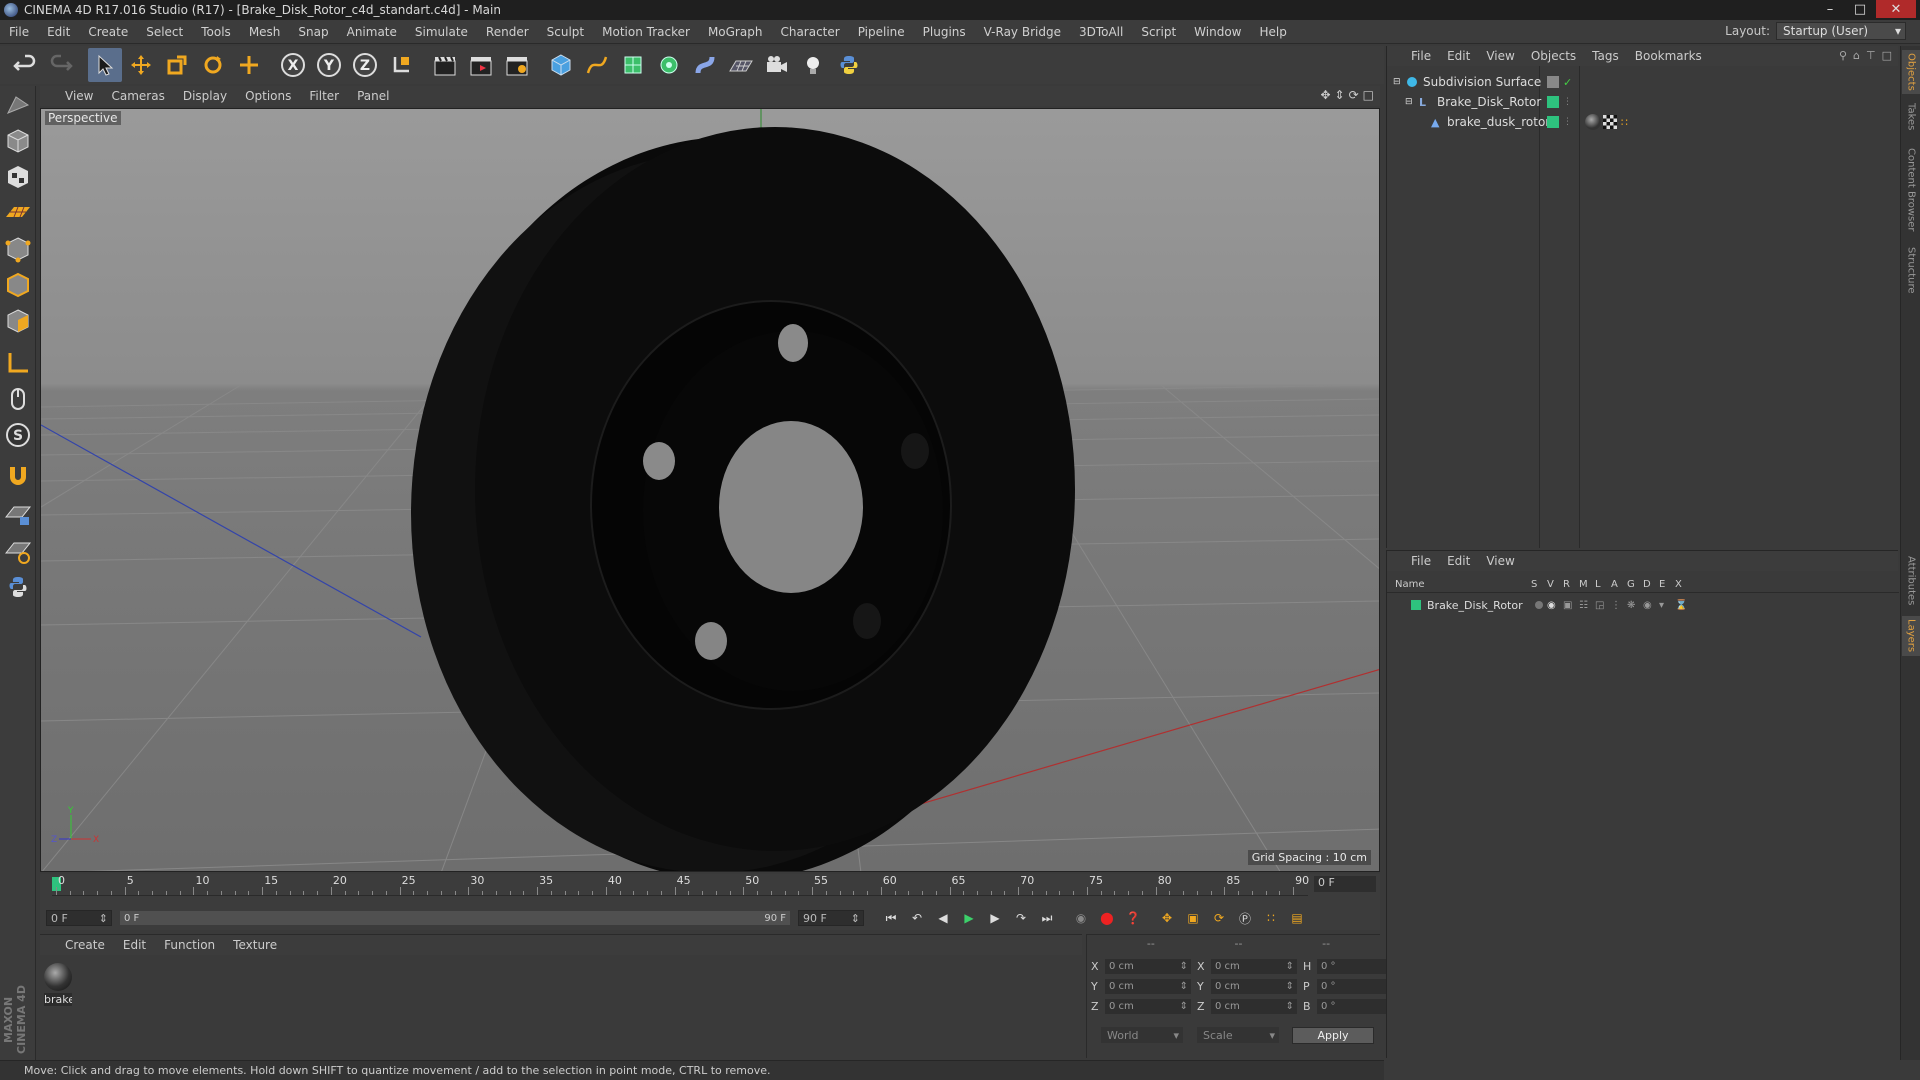 The width and height of the screenshot is (1920, 1080). Describe the element at coordinates (1254, 966) in the screenshot. I see `size-x-field: 0 cm ⇕` at that location.